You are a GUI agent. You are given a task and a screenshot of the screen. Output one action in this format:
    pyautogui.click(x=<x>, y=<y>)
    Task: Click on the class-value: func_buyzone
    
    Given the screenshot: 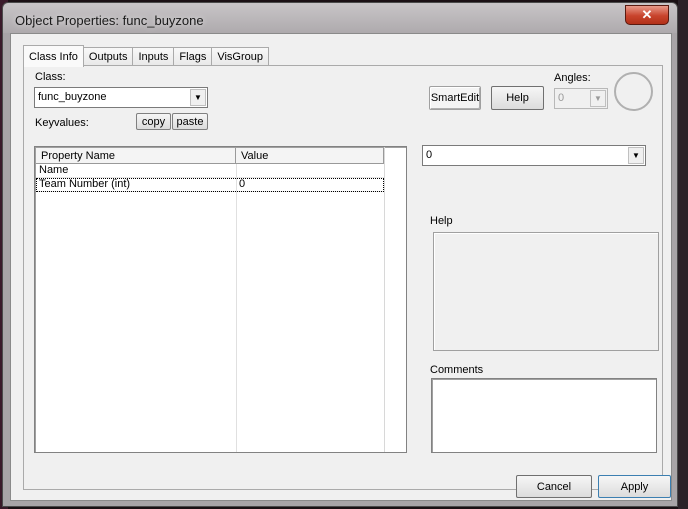 What is the action you would take?
    pyautogui.click(x=72, y=97)
    